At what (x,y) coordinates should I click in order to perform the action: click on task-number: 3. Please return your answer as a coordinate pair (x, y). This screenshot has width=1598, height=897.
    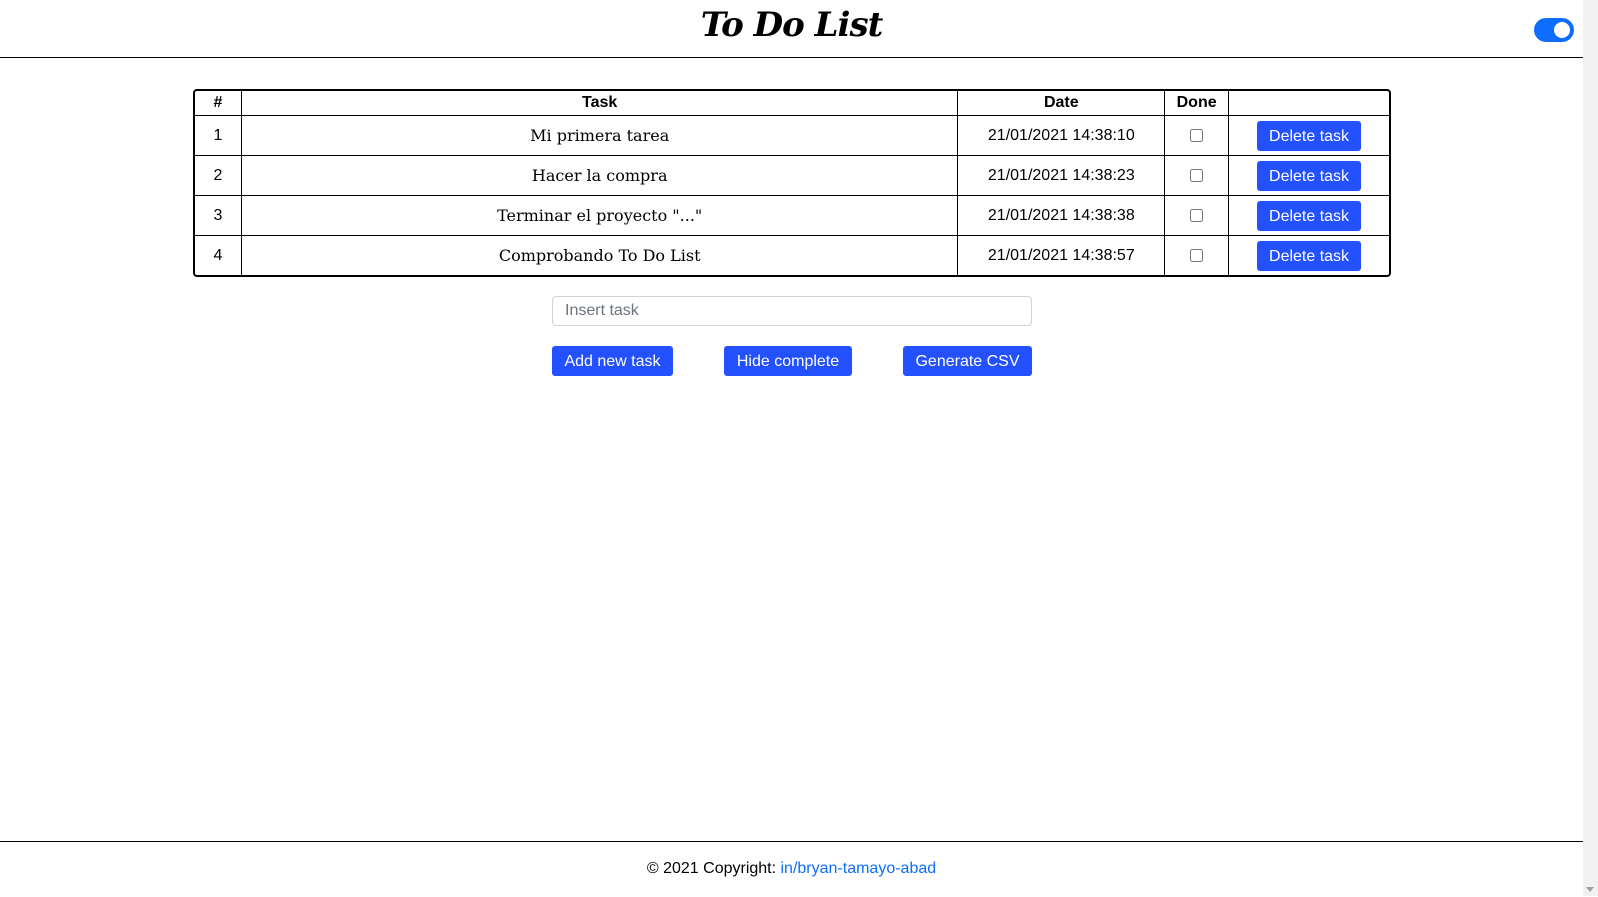
    Looking at the image, I should click on (218, 216).